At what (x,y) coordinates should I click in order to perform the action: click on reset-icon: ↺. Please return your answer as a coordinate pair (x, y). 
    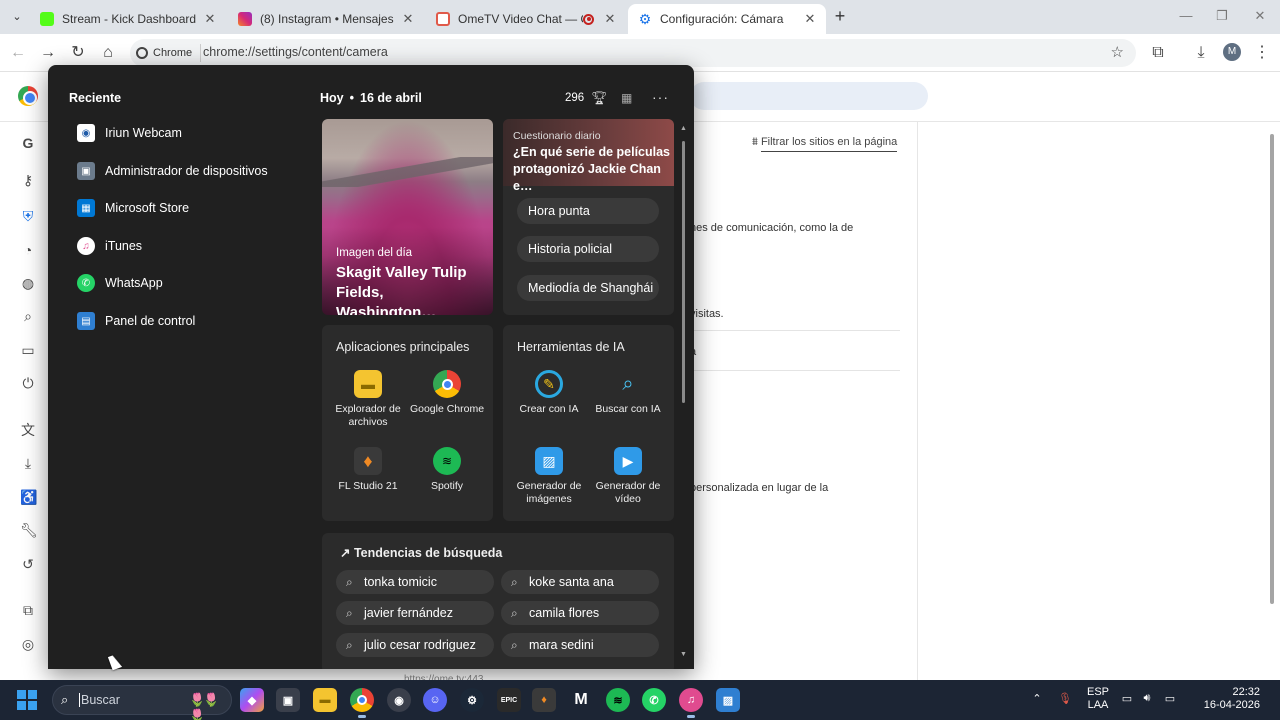
    Looking at the image, I should click on (28, 564).